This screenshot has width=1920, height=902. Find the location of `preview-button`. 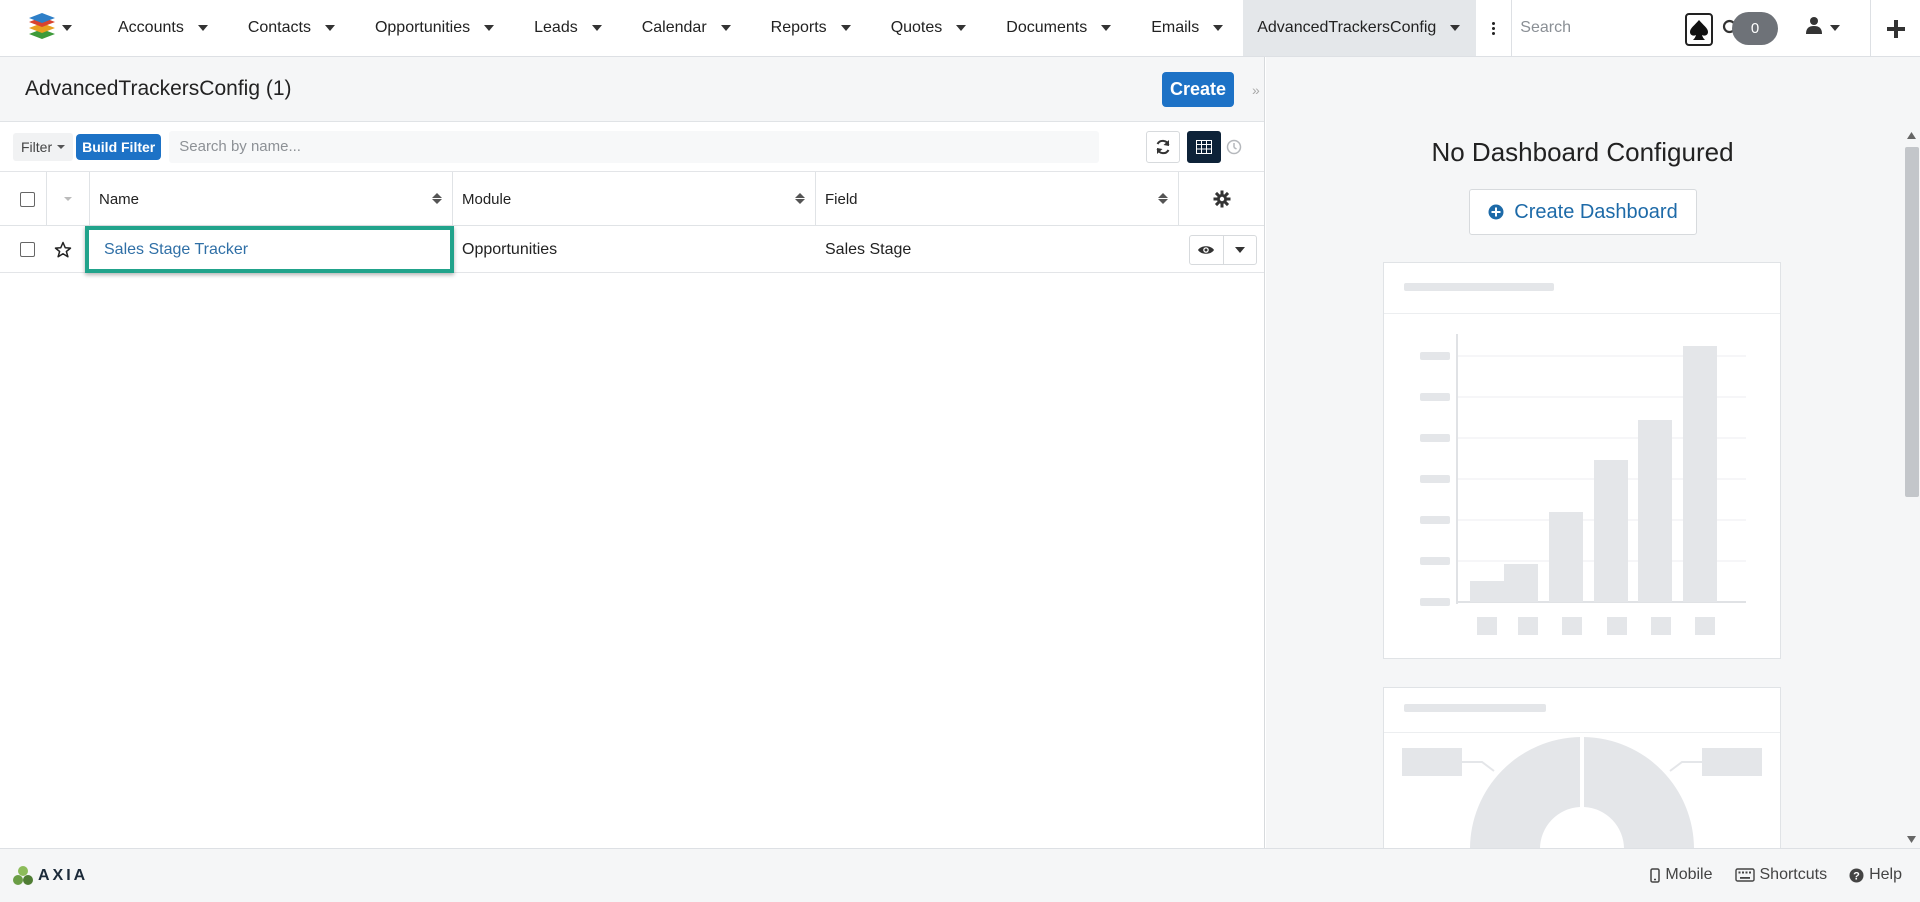

preview-button is located at coordinates (1207, 250).